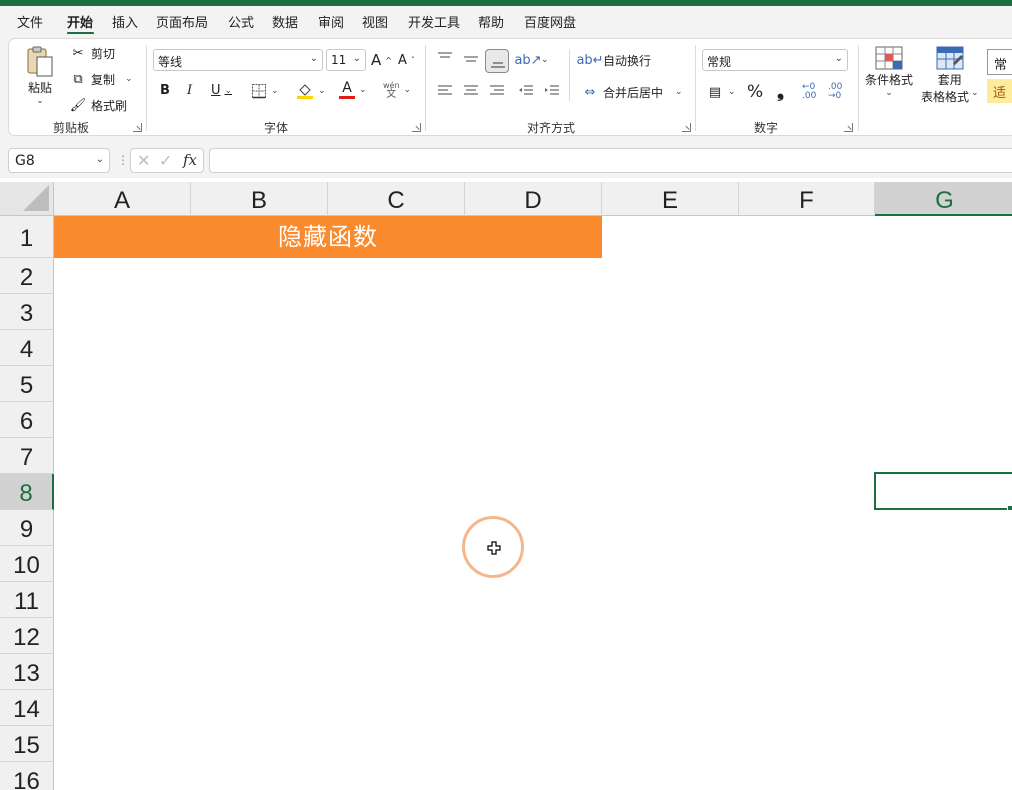 Image resolution: width=1012 pixels, height=790 pixels. I want to click on cell-style-neutral: 适, so click(999, 91).